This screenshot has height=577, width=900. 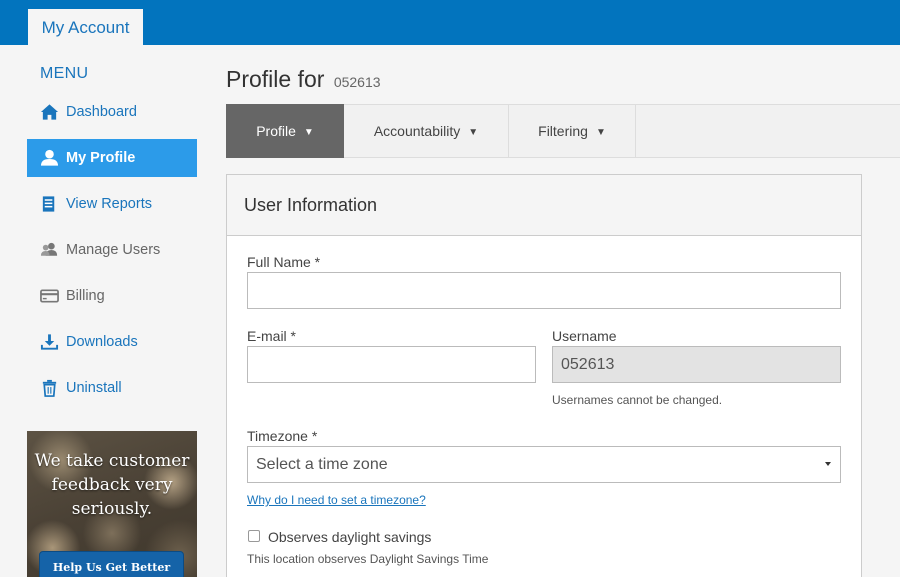 I want to click on tab-label: Filtering, so click(x=563, y=131).